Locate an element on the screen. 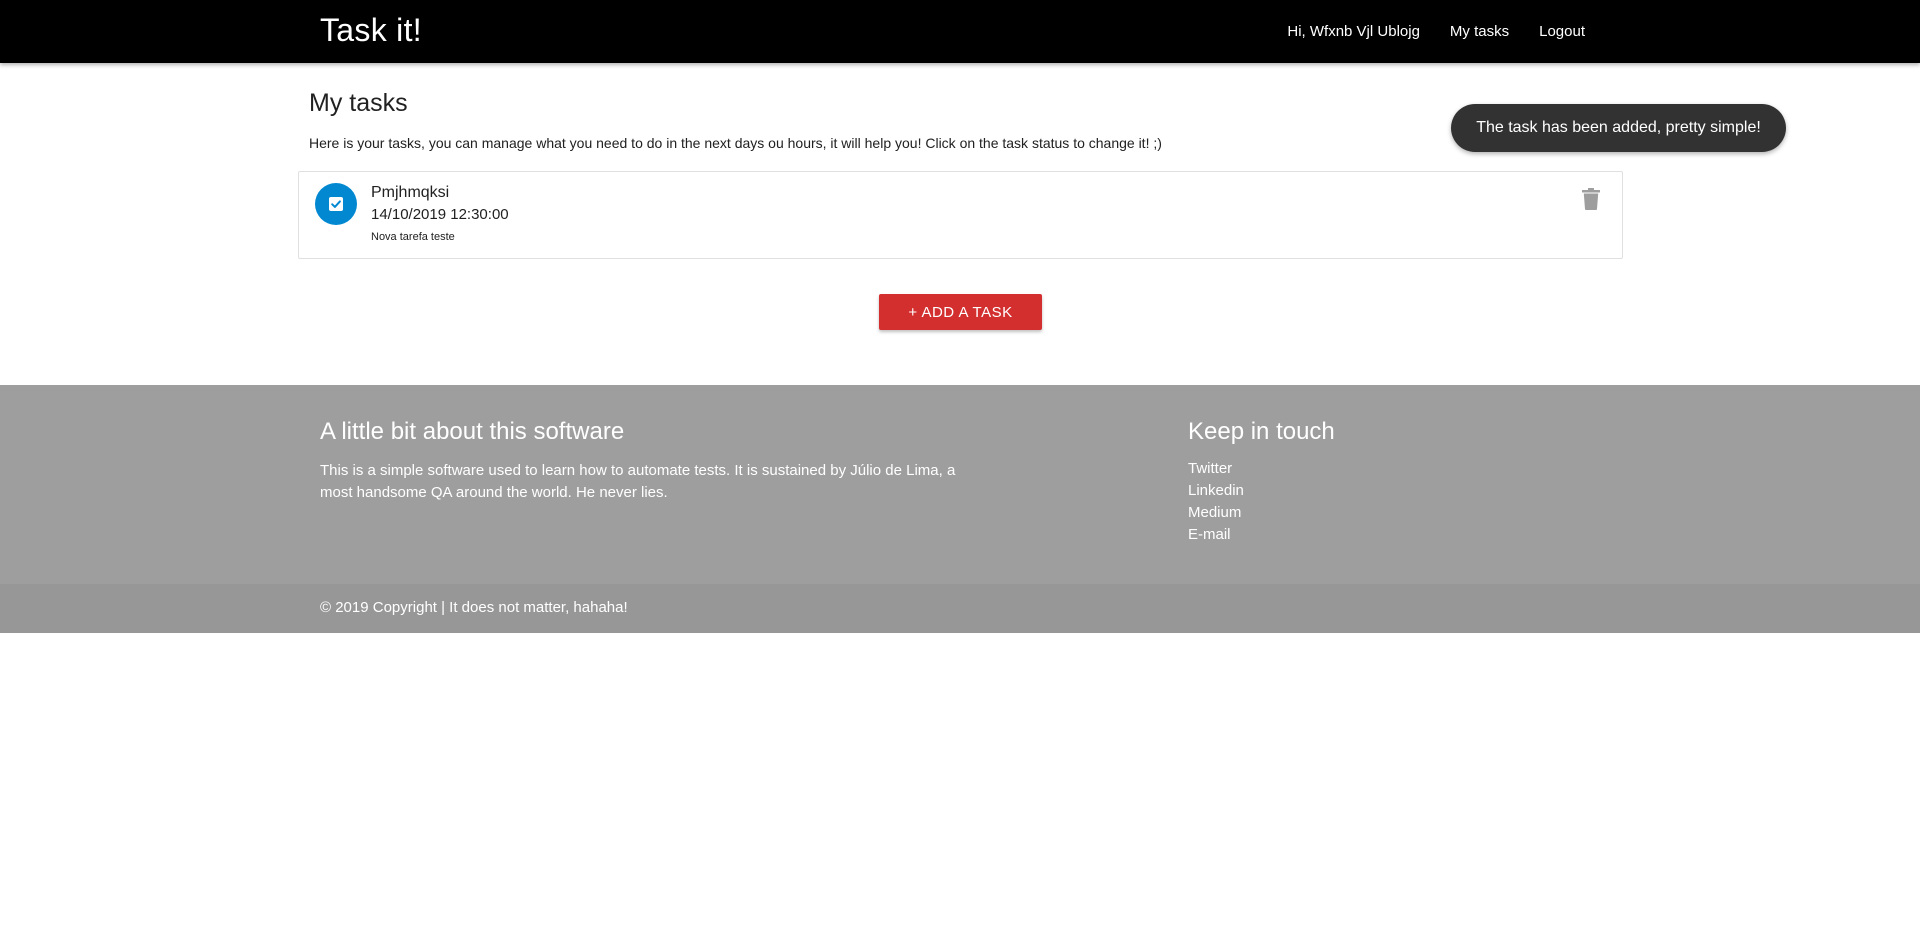  toast-message: The task has been added, pretty simple! is located at coordinates (1618, 127).